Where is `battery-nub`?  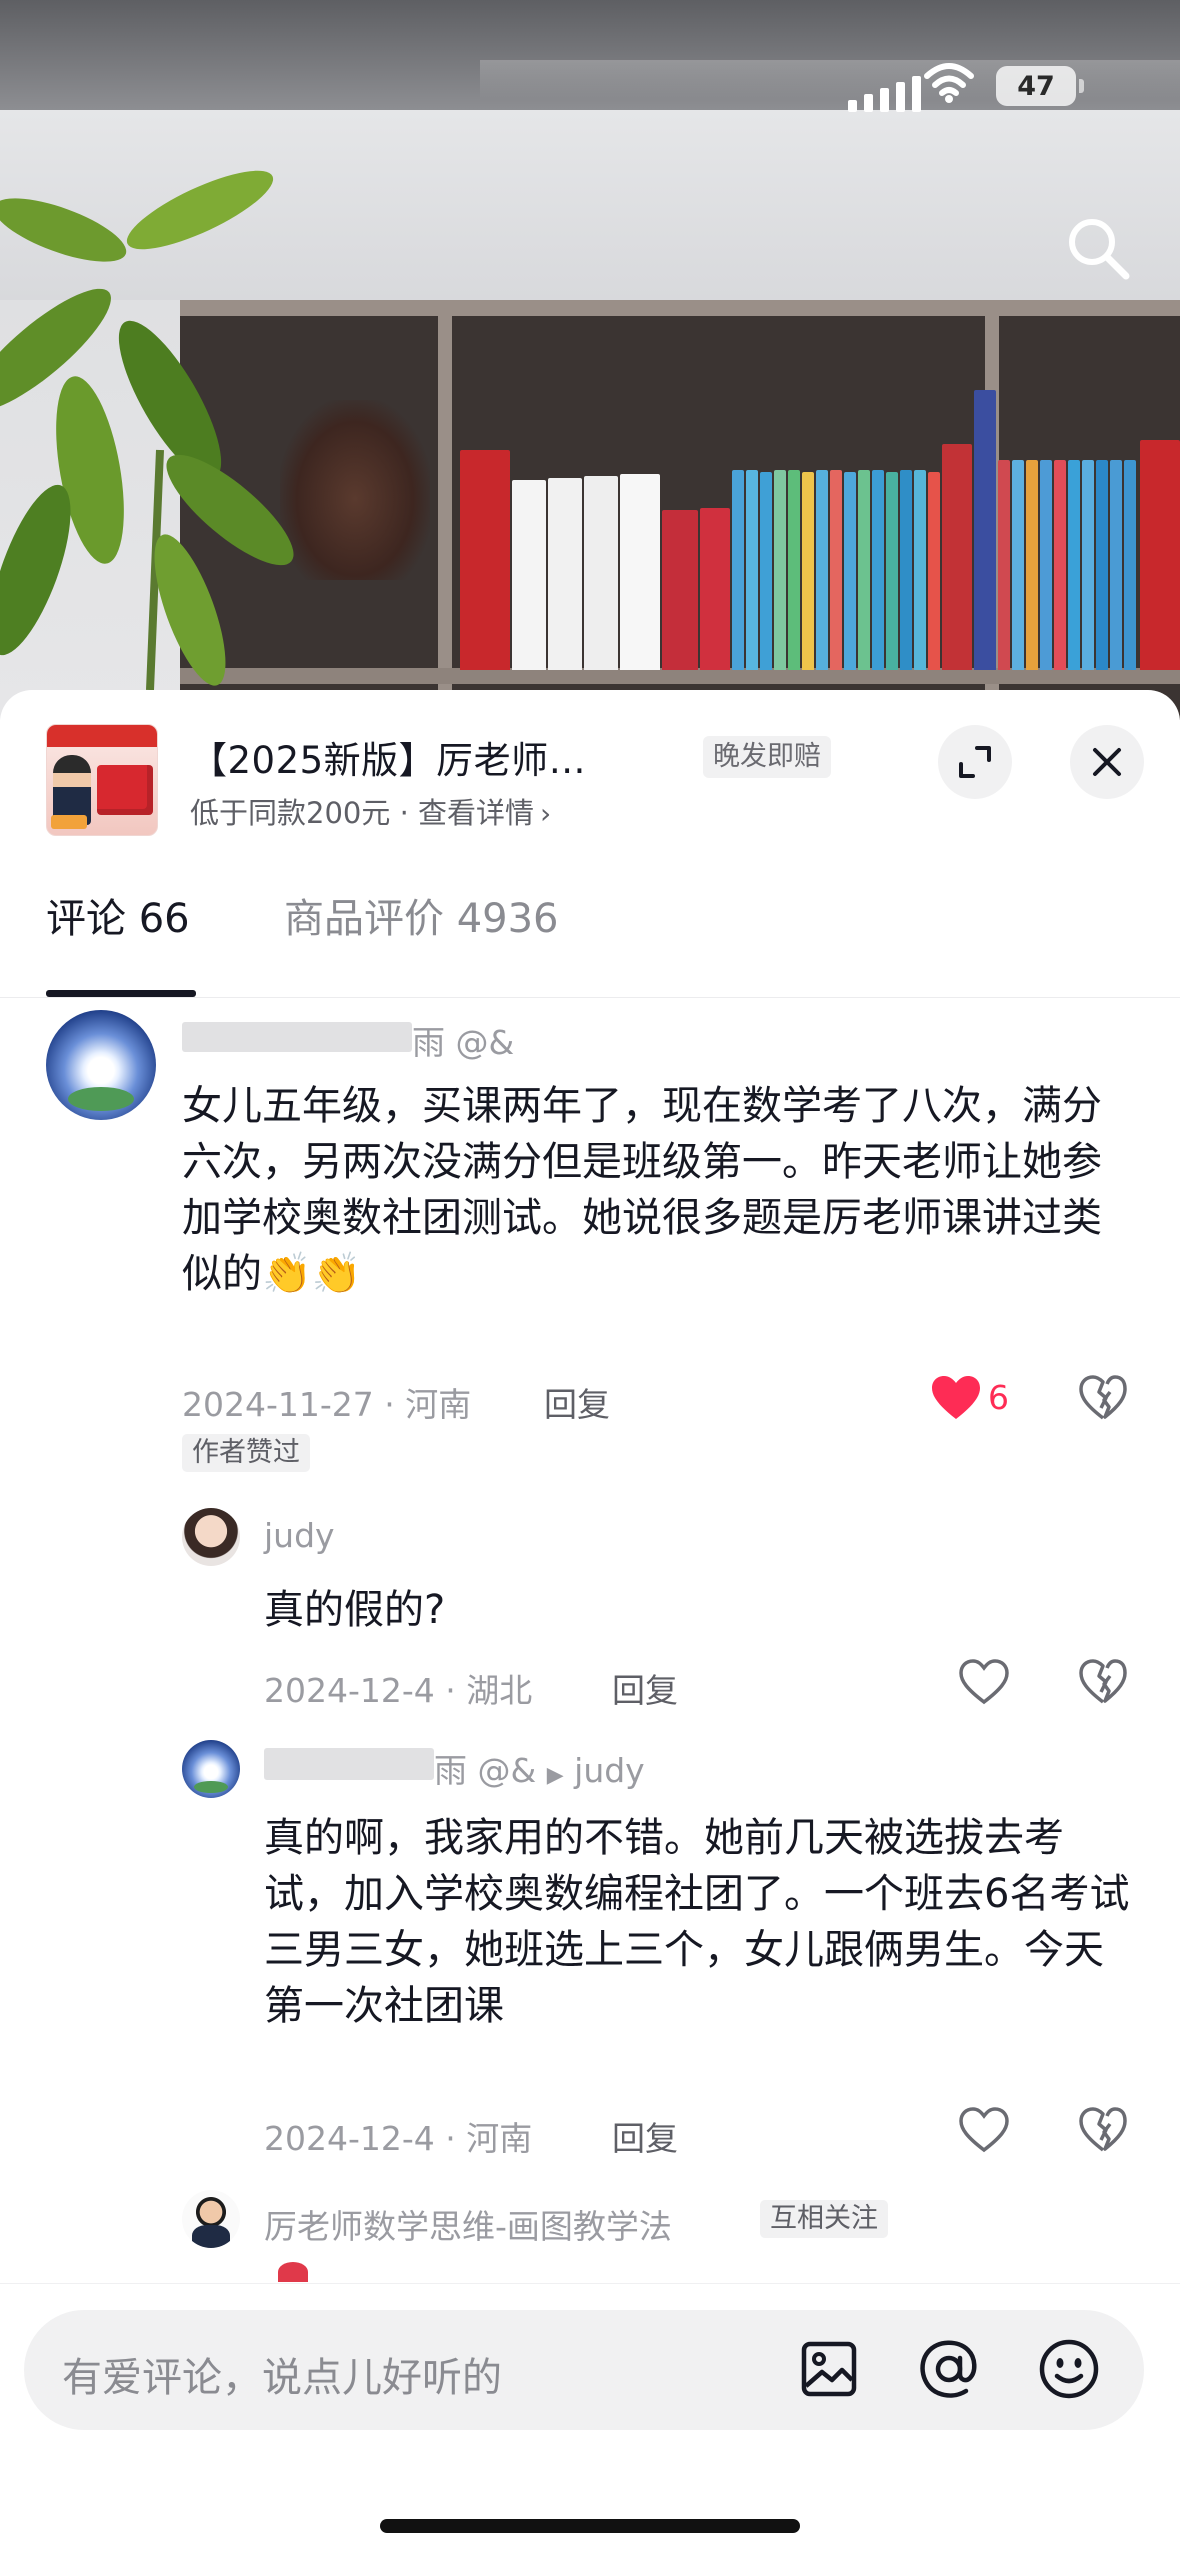 battery-nub is located at coordinates (1081, 86).